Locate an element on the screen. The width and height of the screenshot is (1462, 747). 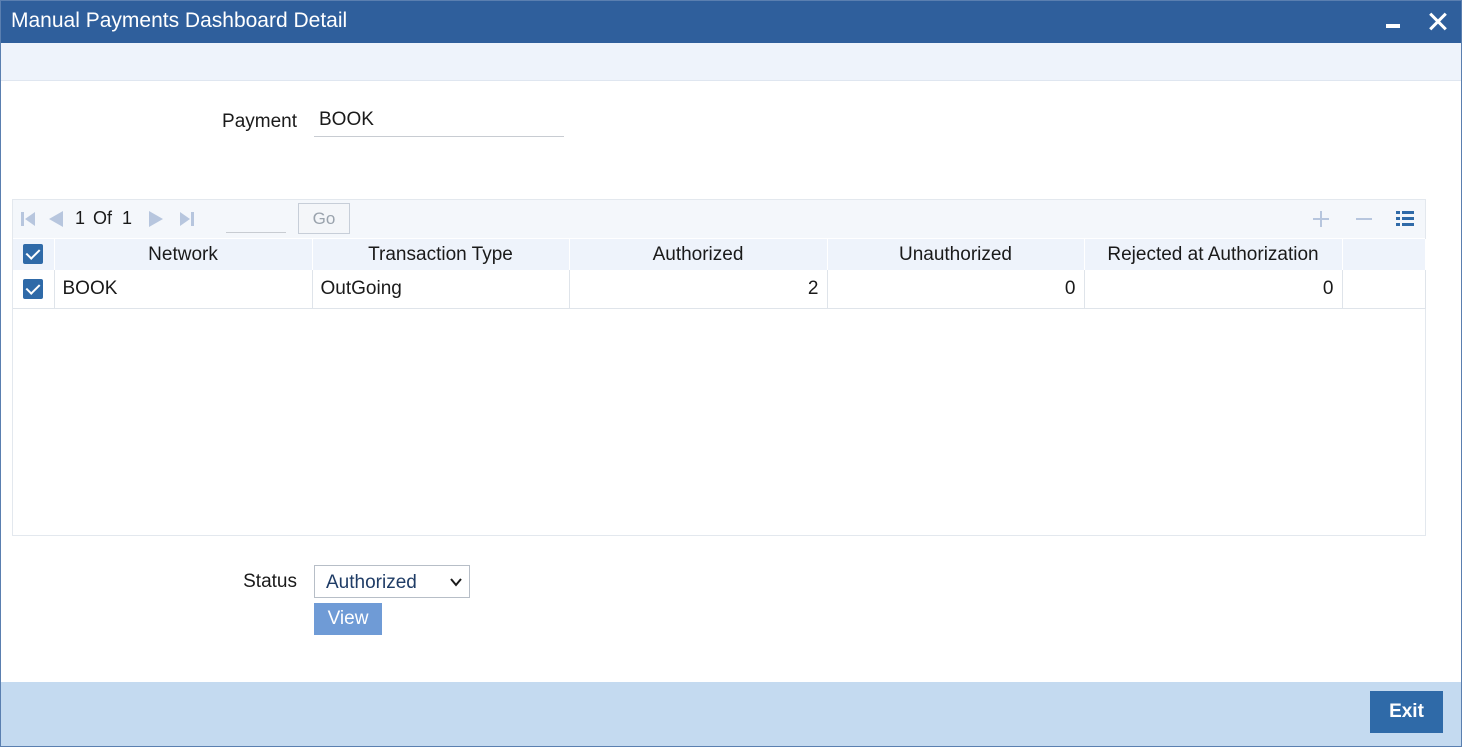
select-all-checkbox-cell is located at coordinates (34, 254).